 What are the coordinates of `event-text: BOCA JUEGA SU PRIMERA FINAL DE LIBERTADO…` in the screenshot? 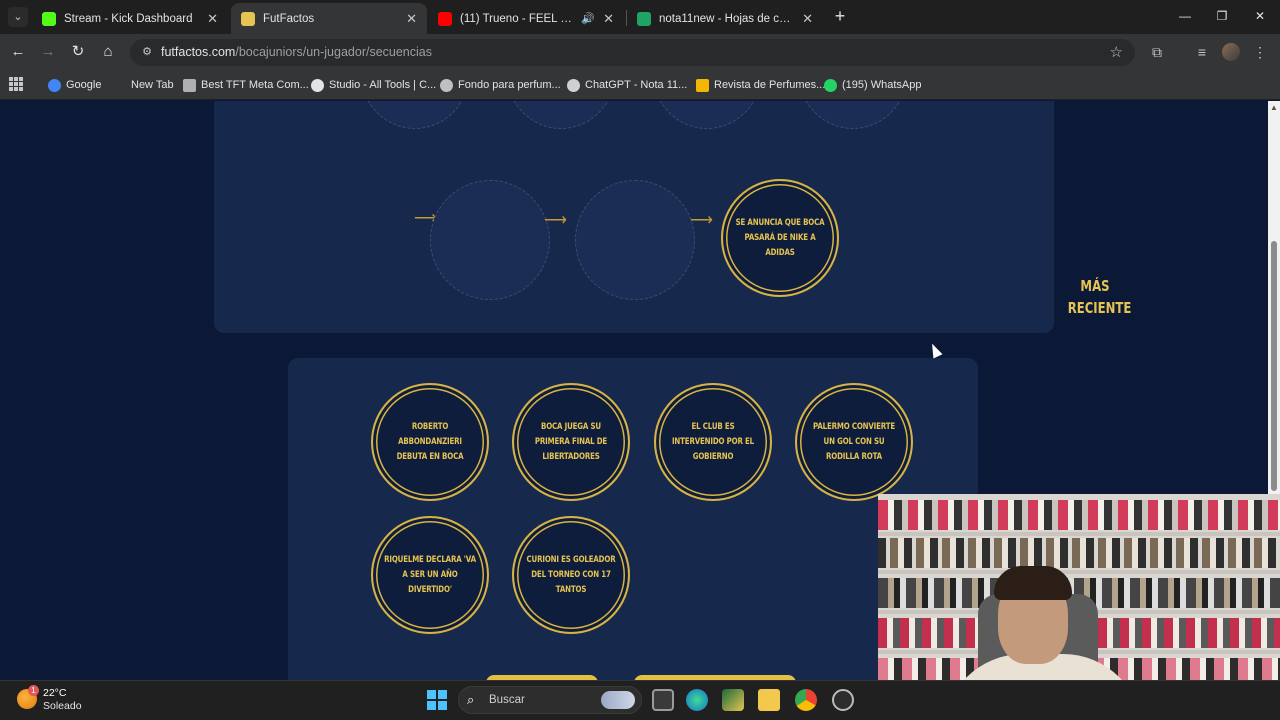 It's located at (571, 441).